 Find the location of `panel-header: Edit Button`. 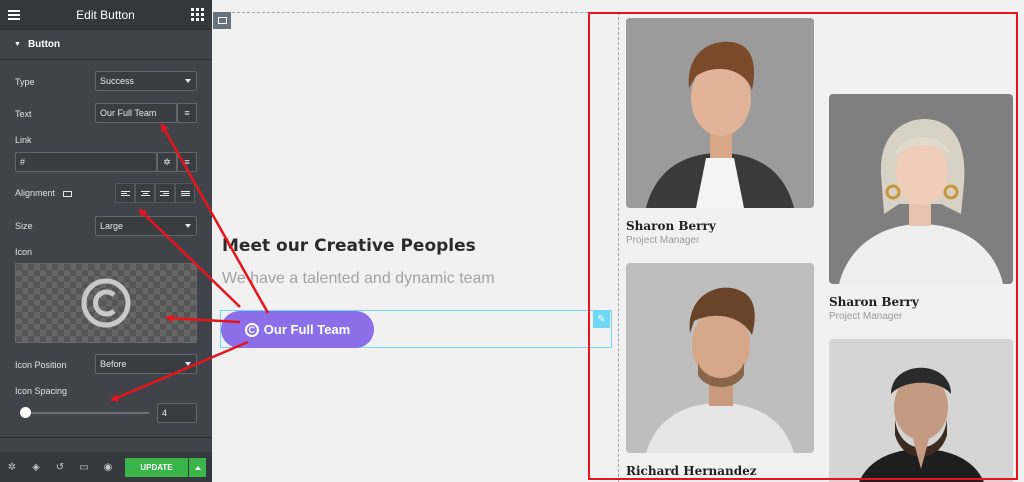

panel-header: Edit Button is located at coordinates (106, 15).